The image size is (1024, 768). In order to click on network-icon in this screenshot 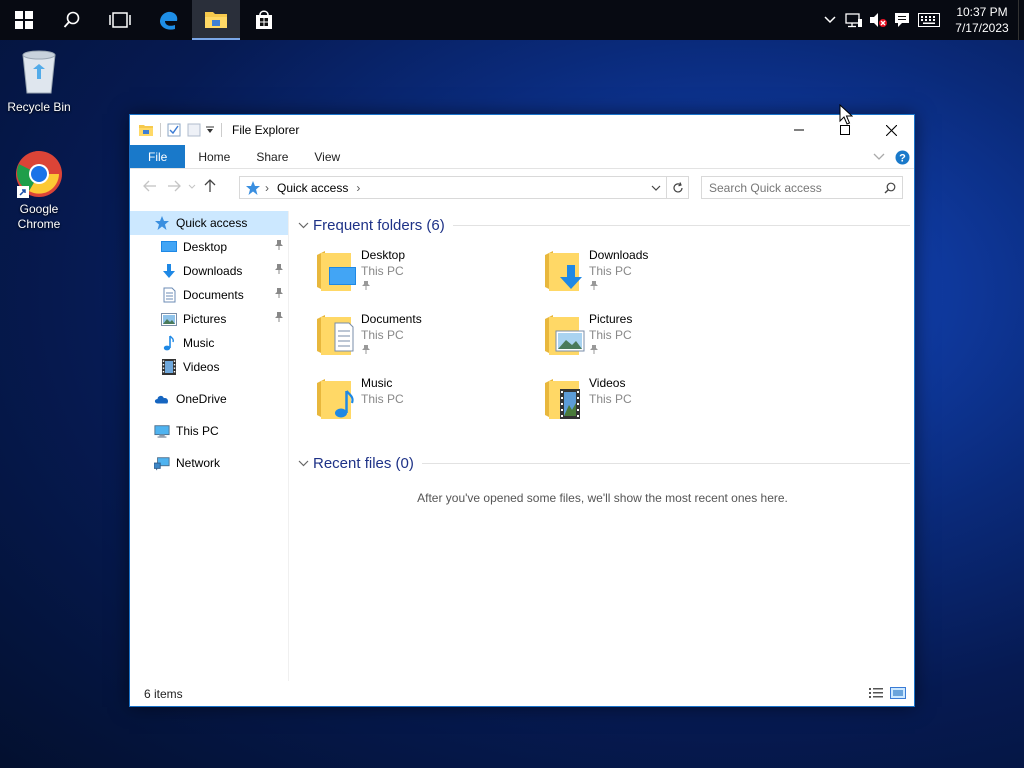, I will do `click(162, 463)`.